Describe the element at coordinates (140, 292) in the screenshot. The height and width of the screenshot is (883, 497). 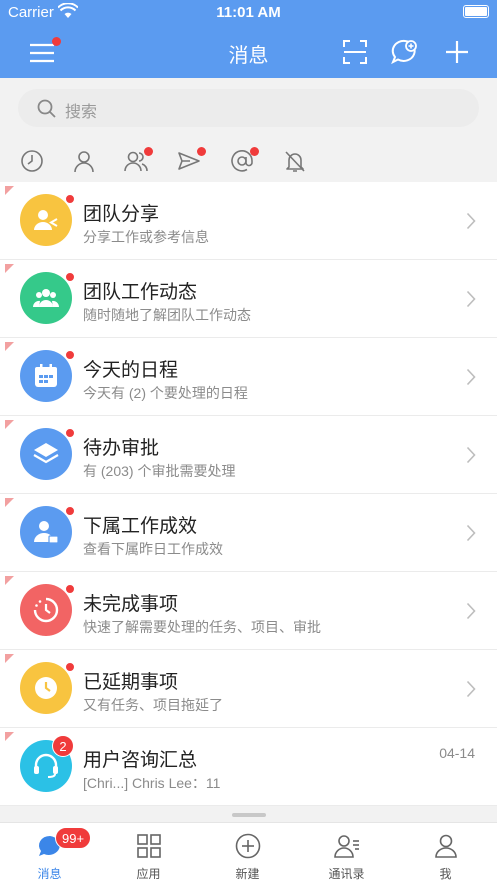
I see `item-title: 团队工作动态` at that location.